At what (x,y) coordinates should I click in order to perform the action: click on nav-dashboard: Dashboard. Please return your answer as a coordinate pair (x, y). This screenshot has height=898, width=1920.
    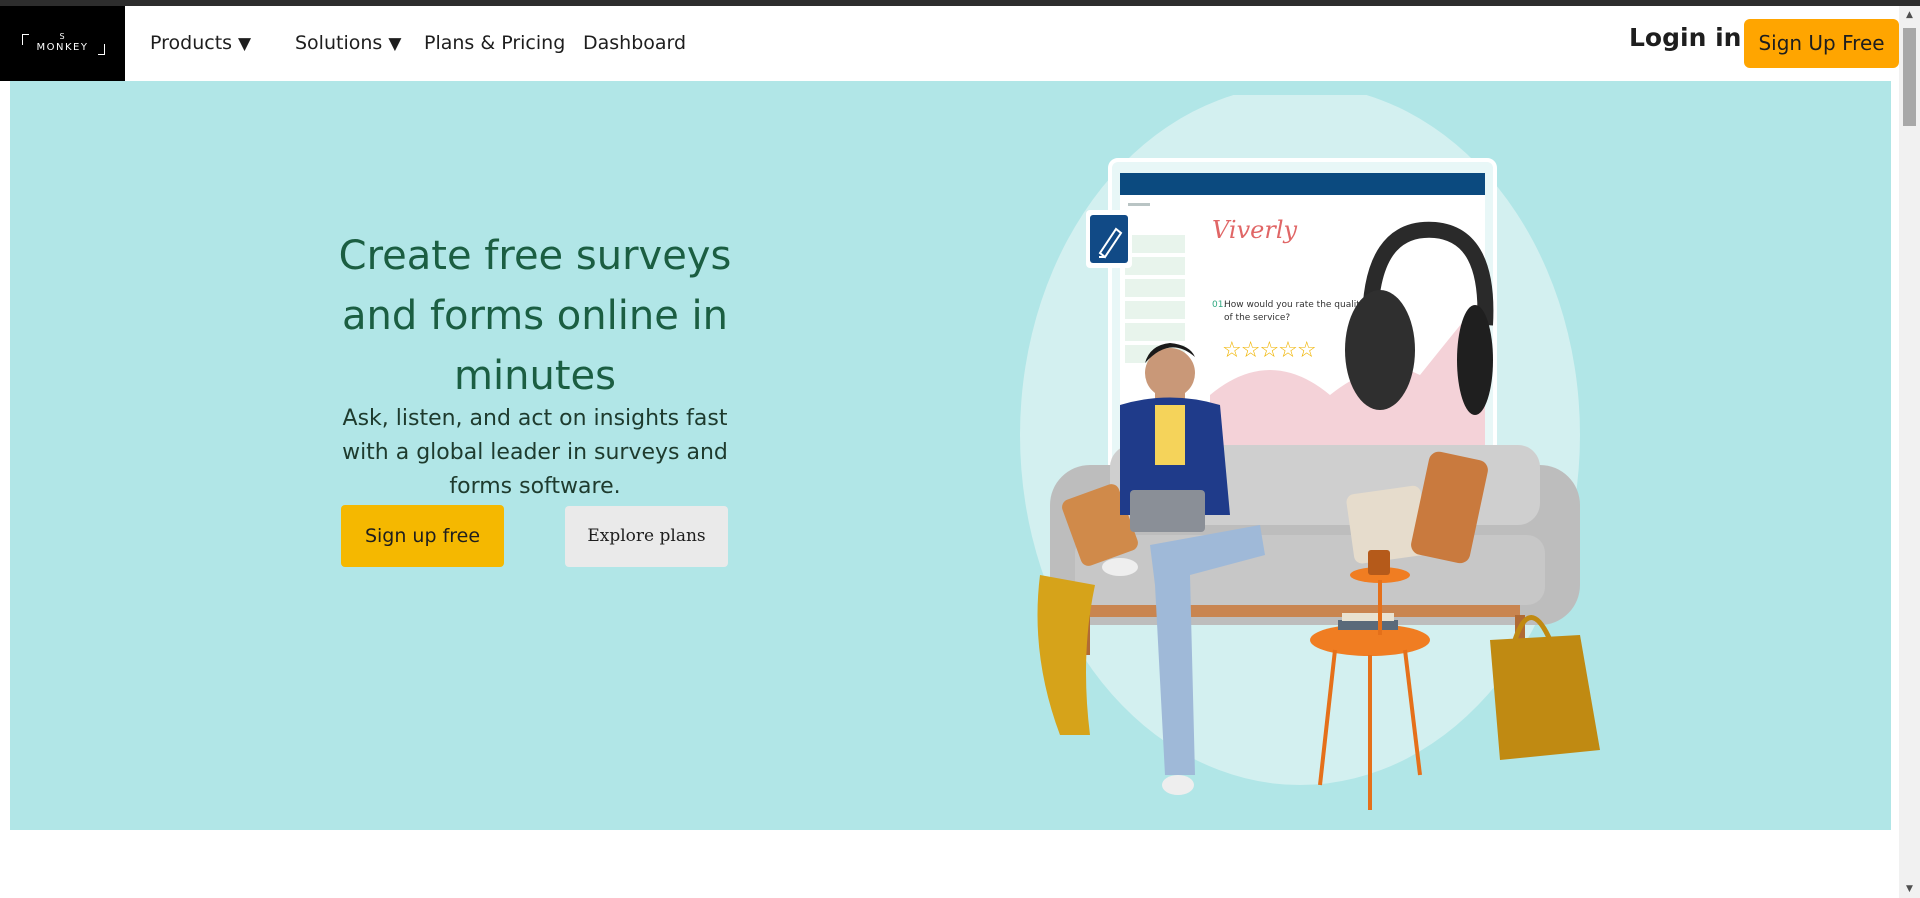
    Looking at the image, I should click on (634, 43).